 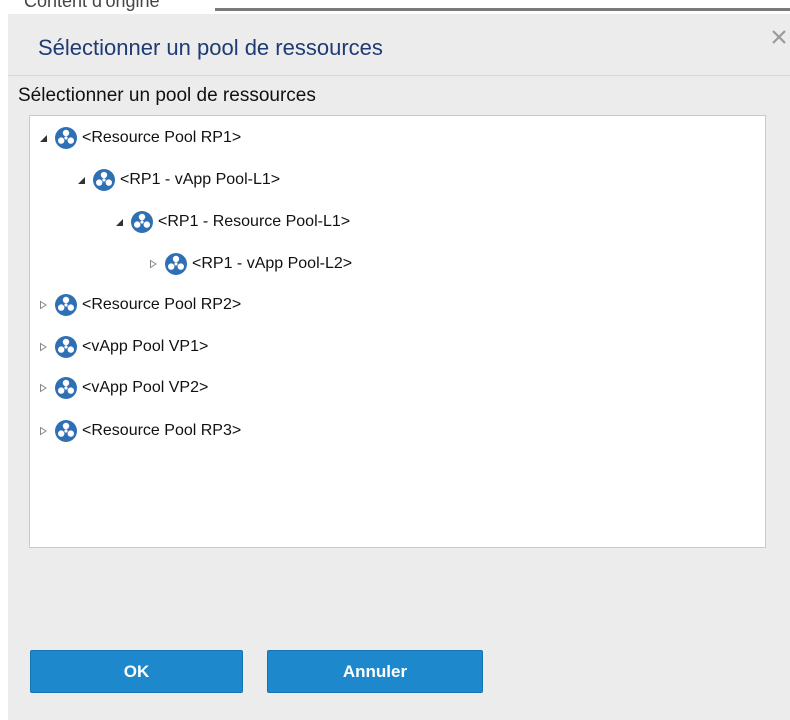 I want to click on tree-item-resource-pool-rp2: <Resource Pool RP2>, so click(x=138, y=305).